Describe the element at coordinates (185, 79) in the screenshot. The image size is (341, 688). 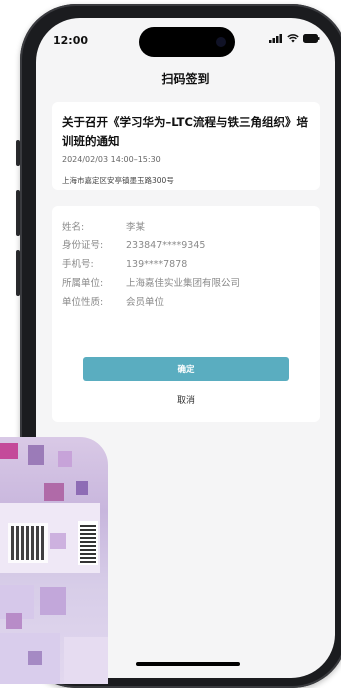
I see `page-title: 扫码签到` at that location.